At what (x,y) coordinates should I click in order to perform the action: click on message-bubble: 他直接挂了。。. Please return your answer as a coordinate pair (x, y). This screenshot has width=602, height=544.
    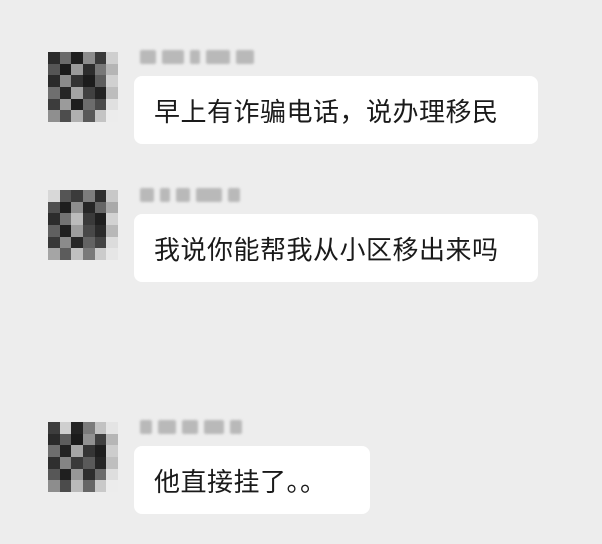
    Looking at the image, I should click on (252, 480).